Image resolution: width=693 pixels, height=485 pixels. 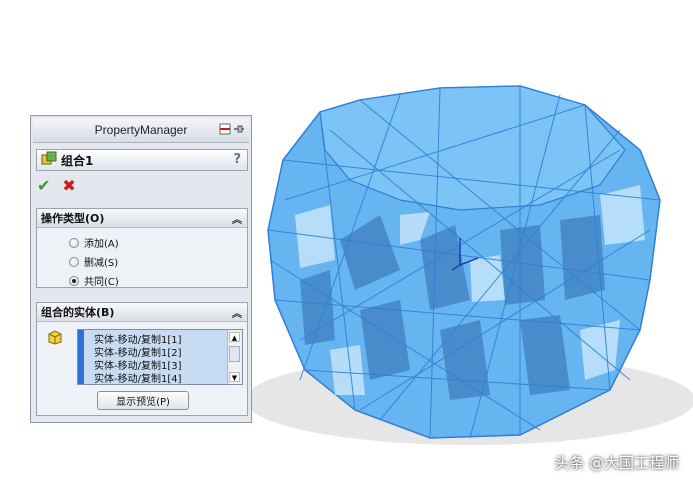 What do you see at coordinates (68, 186) in the screenshot?
I see `cancel-x-icon: ✖` at bounding box center [68, 186].